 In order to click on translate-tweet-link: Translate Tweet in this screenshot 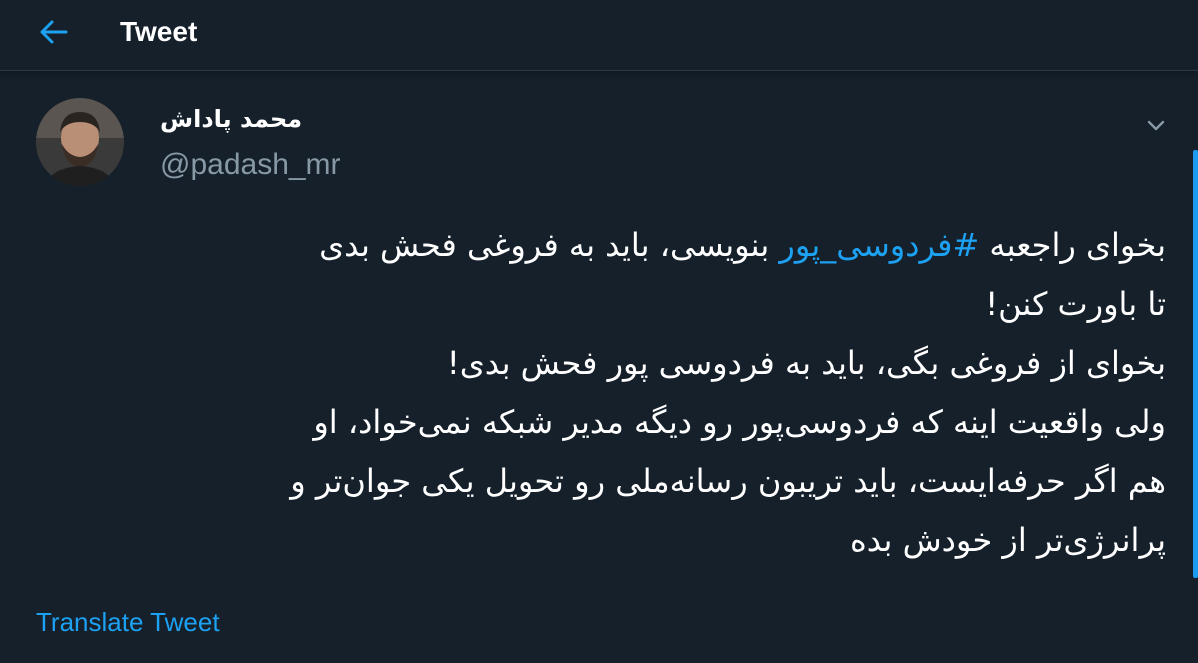, I will do `click(128, 622)`.